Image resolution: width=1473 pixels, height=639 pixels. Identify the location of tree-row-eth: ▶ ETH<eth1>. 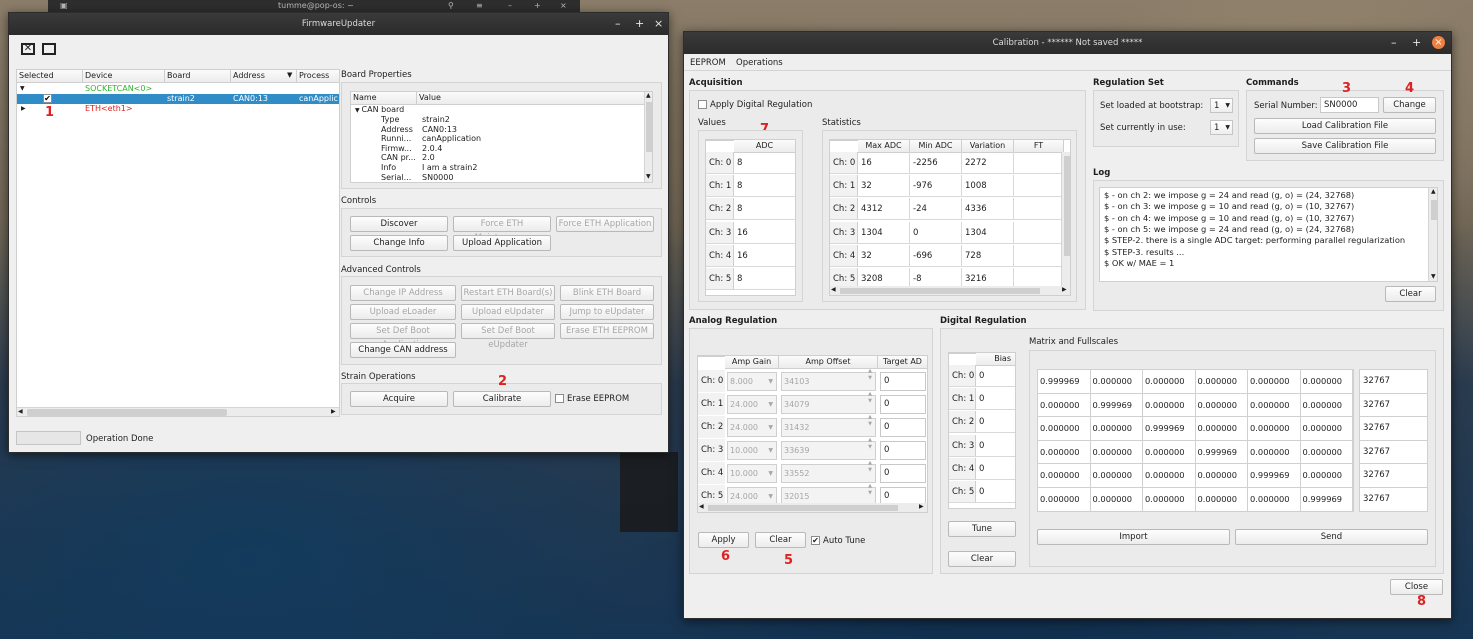
(178, 109).